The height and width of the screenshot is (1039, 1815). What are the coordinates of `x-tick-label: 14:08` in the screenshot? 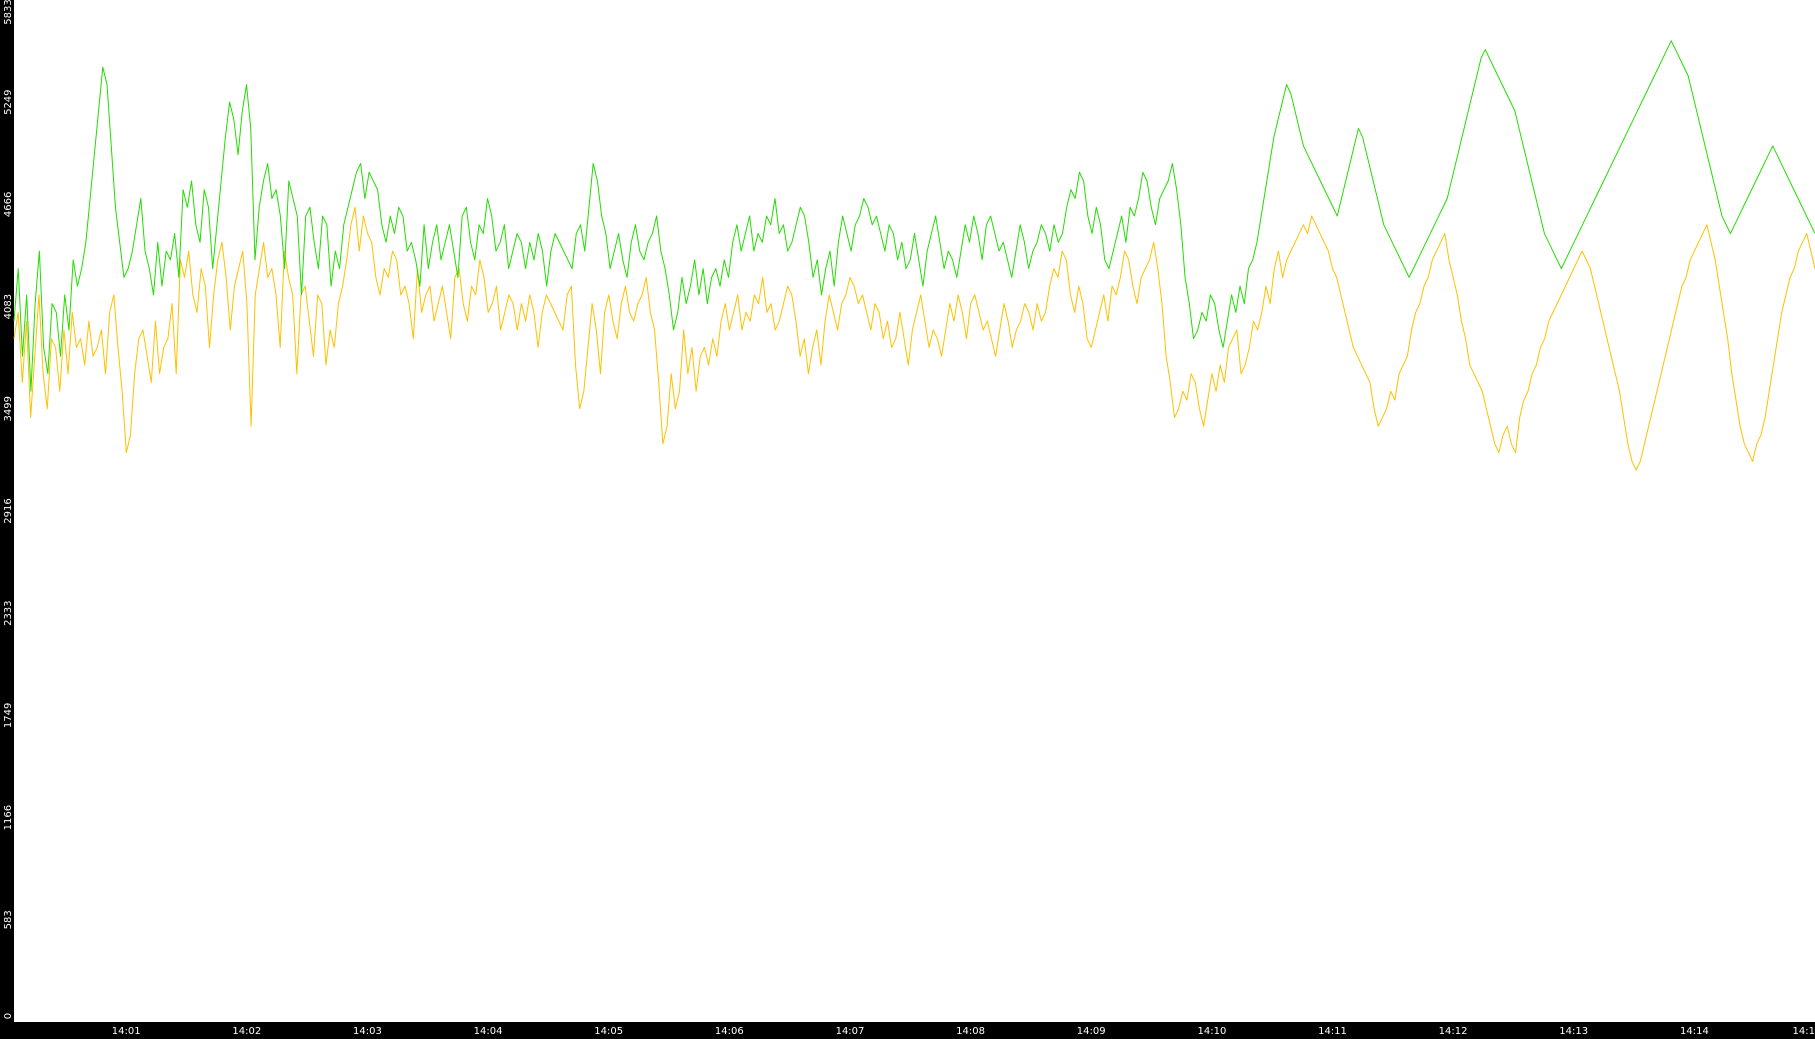 It's located at (970, 1031).